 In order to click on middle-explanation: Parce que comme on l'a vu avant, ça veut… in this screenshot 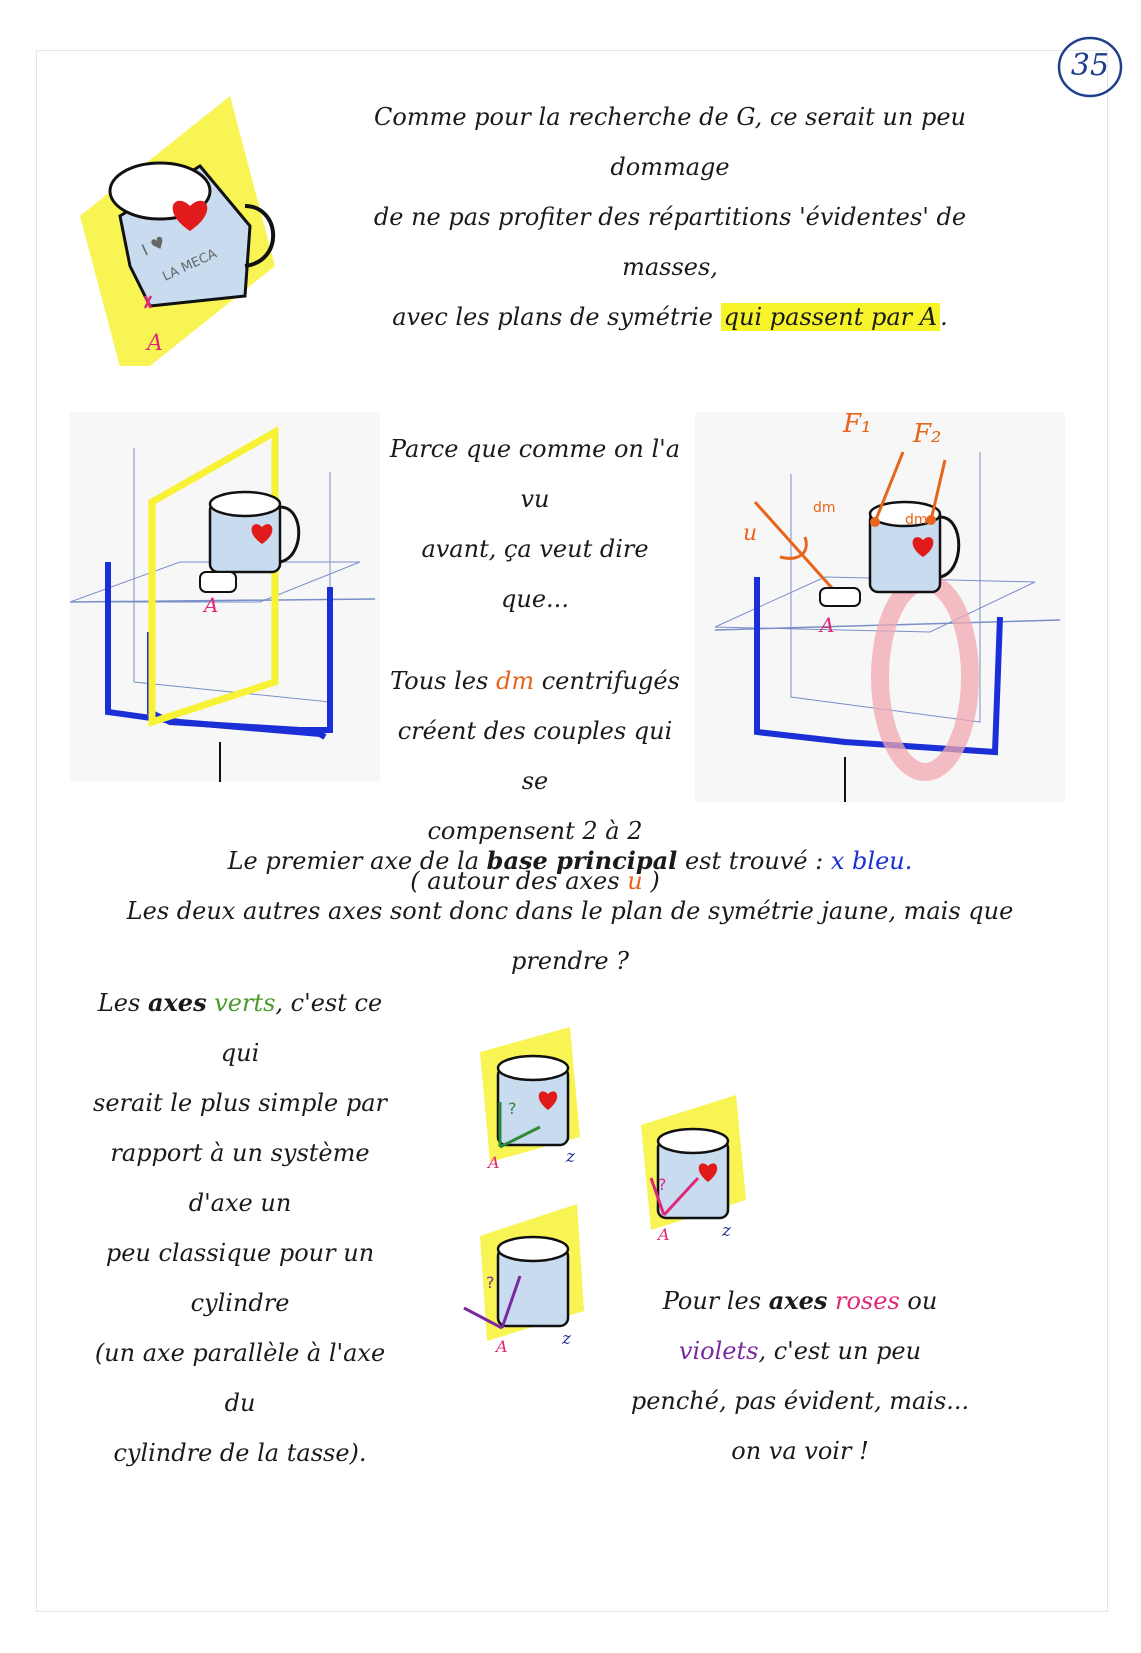, I will do `click(535, 665)`.